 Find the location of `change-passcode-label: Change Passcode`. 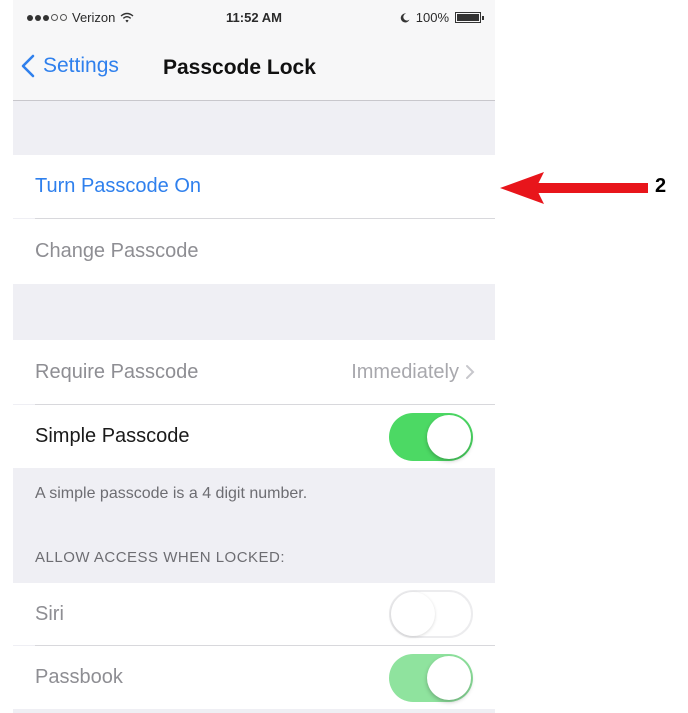

change-passcode-label: Change Passcode is located at coordinates (117, 251).